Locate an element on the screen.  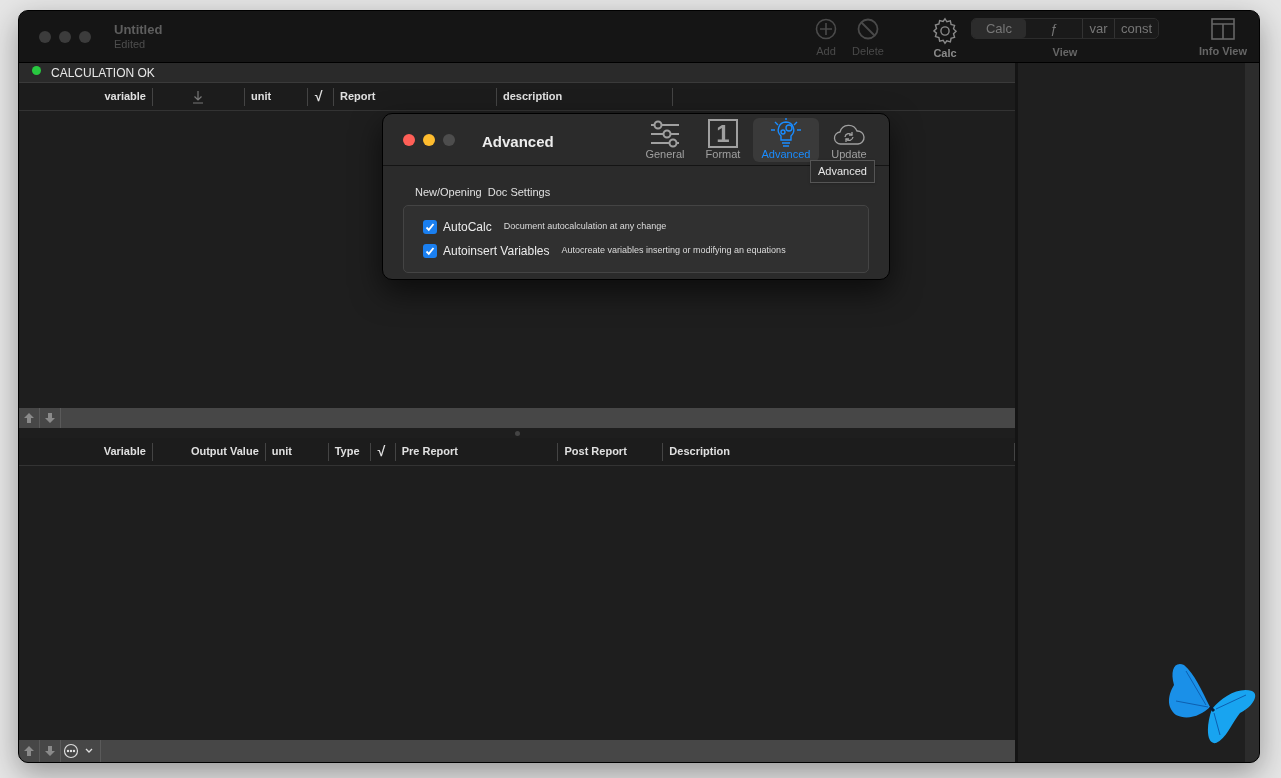
splitter-handle is located at coordinates (517, 433).